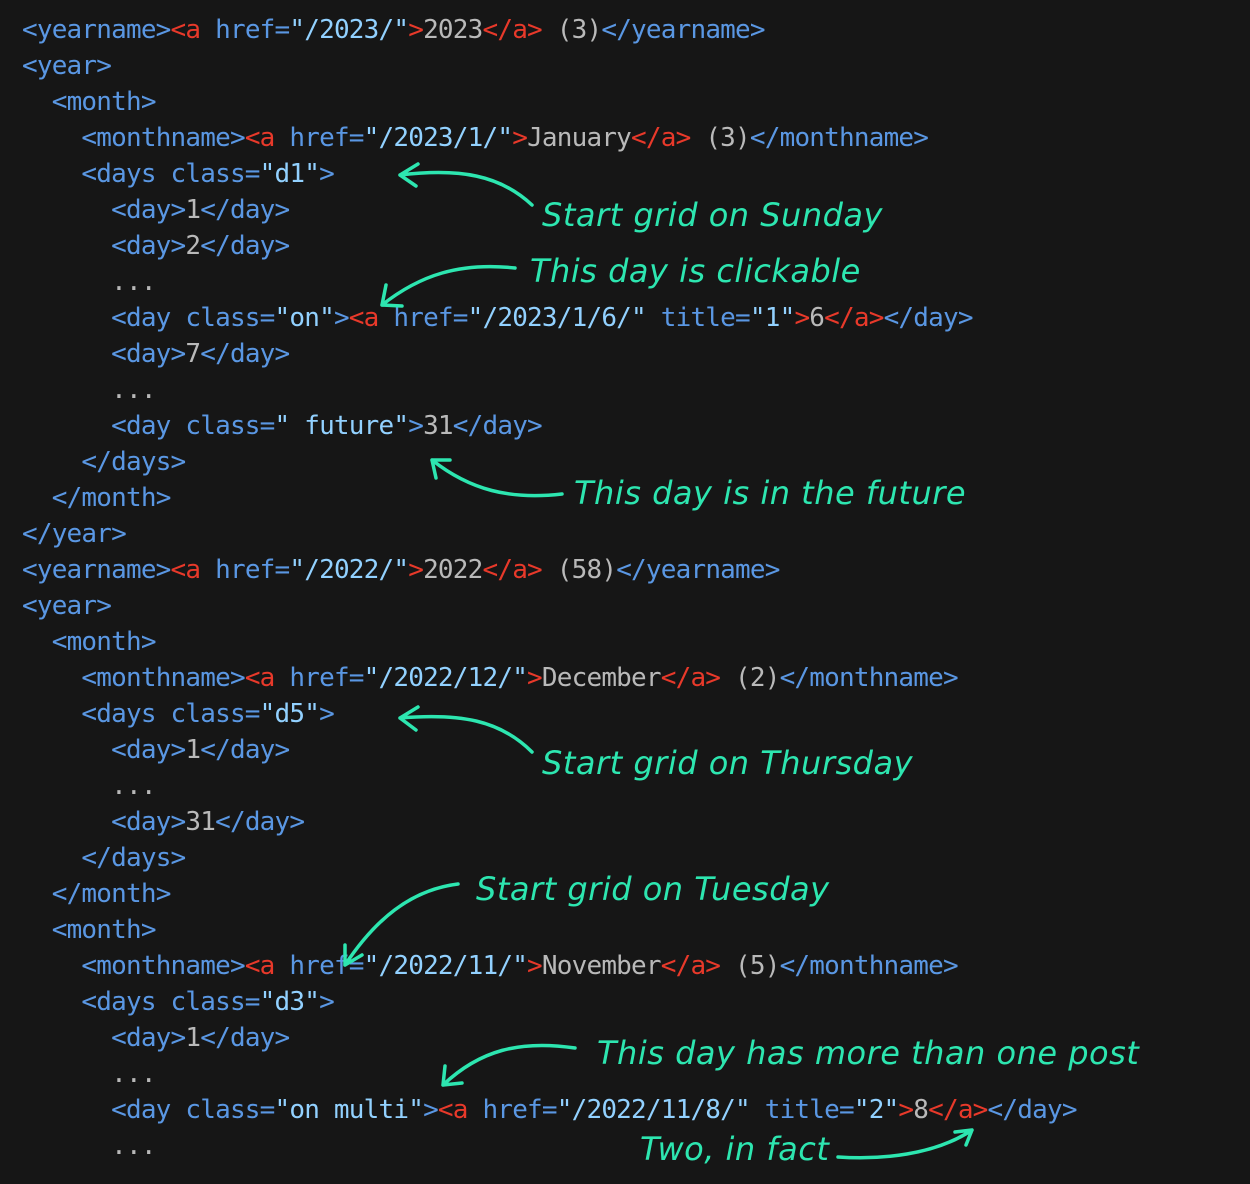 The width and height of the screenshot is (1250, 1184). What do you see at coordinates (601, 678) in the screenshot?
I see `code-token: December` at bounding box center [601, 678].